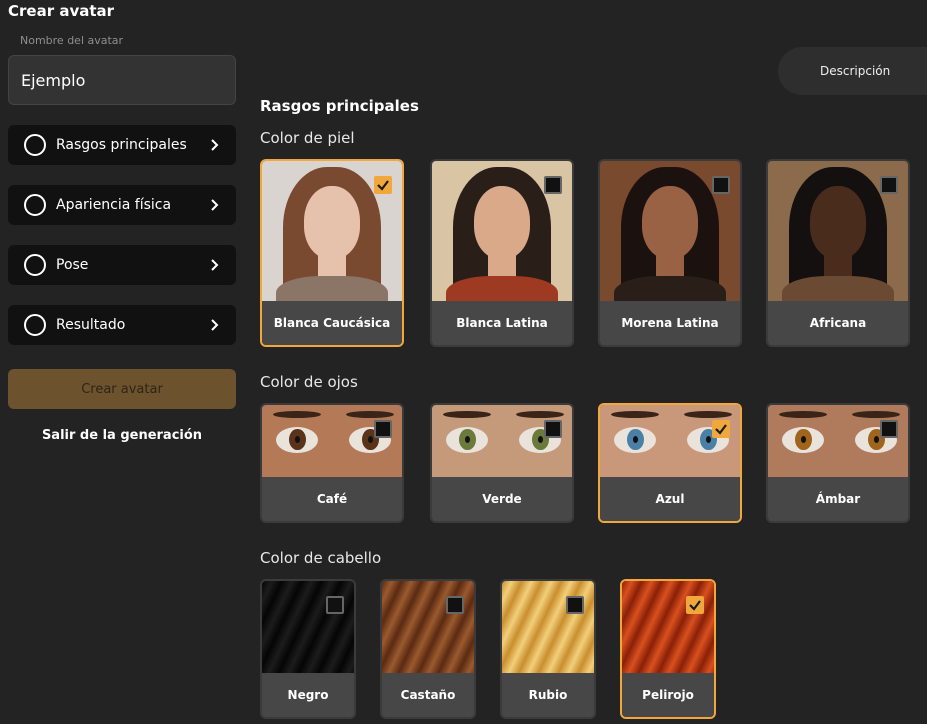 The image size is (927, 724). Describe the element at coordinates (838, 323) in the screenshot. I see `skin-option-label: Africana` at that location.